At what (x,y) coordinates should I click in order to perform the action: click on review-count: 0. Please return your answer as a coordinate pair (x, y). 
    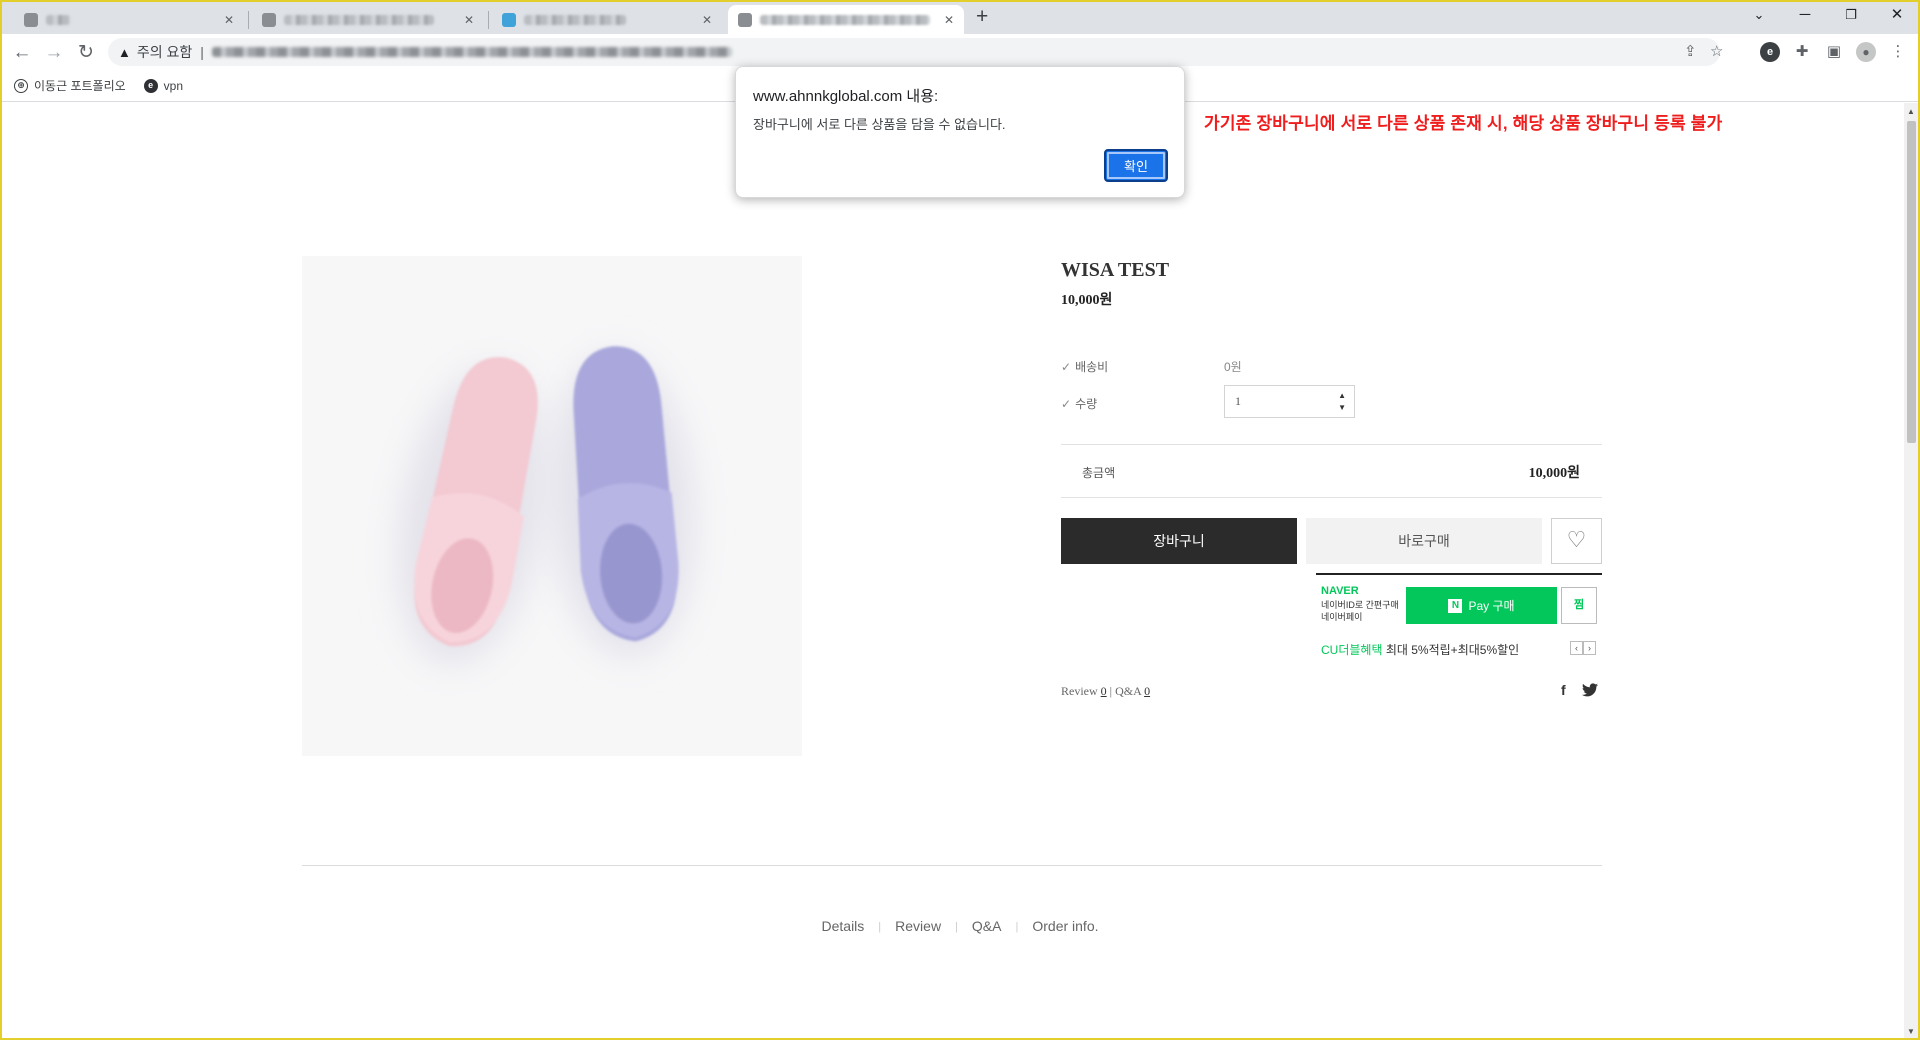
    Looking at the image, I should click on (1103, 691).